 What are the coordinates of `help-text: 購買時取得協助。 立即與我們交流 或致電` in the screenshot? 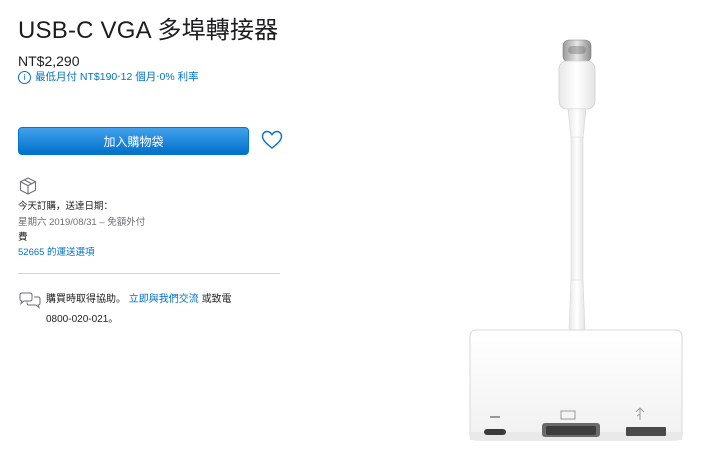 It's located at (139, 300).